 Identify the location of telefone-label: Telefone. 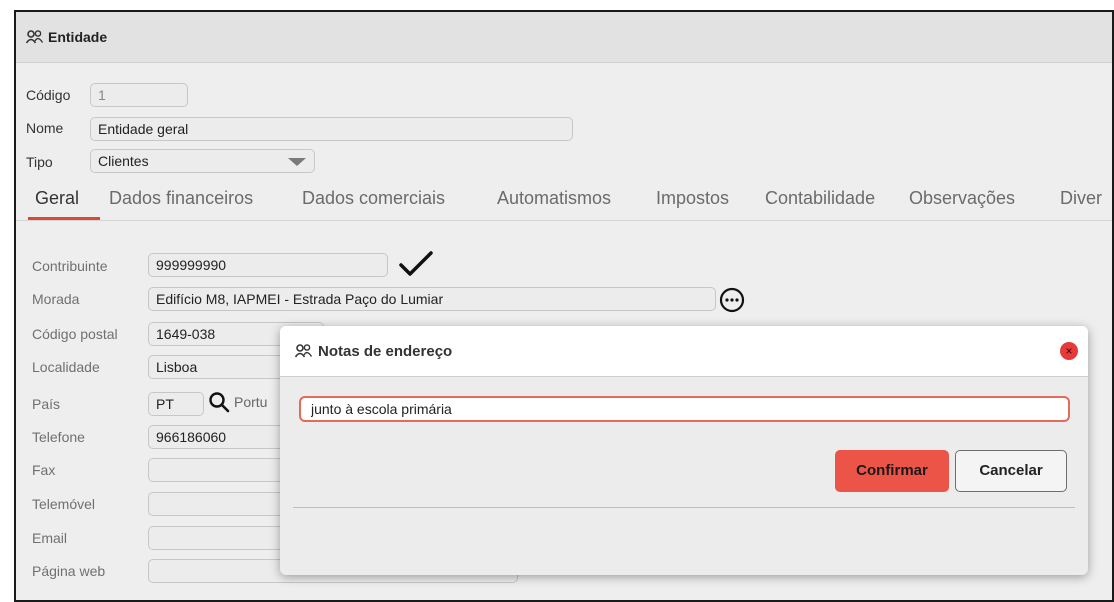
(58, 437).